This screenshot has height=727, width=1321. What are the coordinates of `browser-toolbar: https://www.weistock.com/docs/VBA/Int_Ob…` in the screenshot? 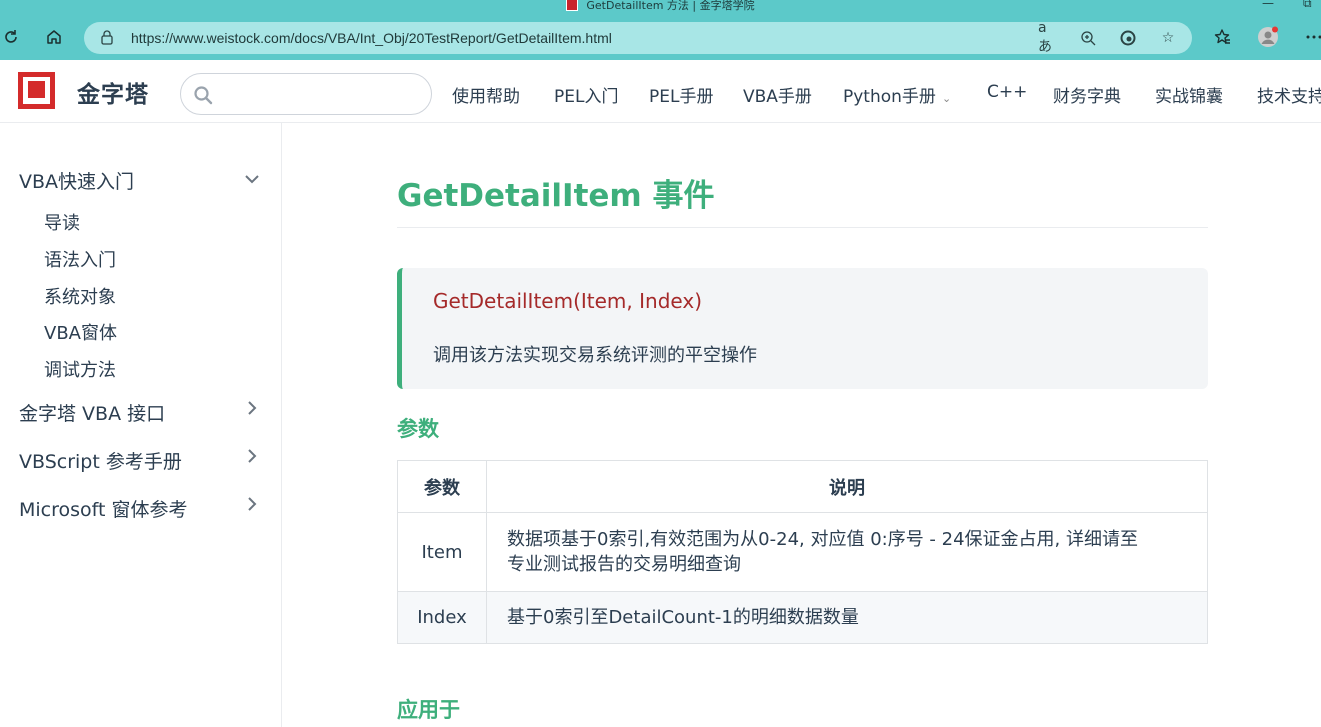 It's located at (660, 37).